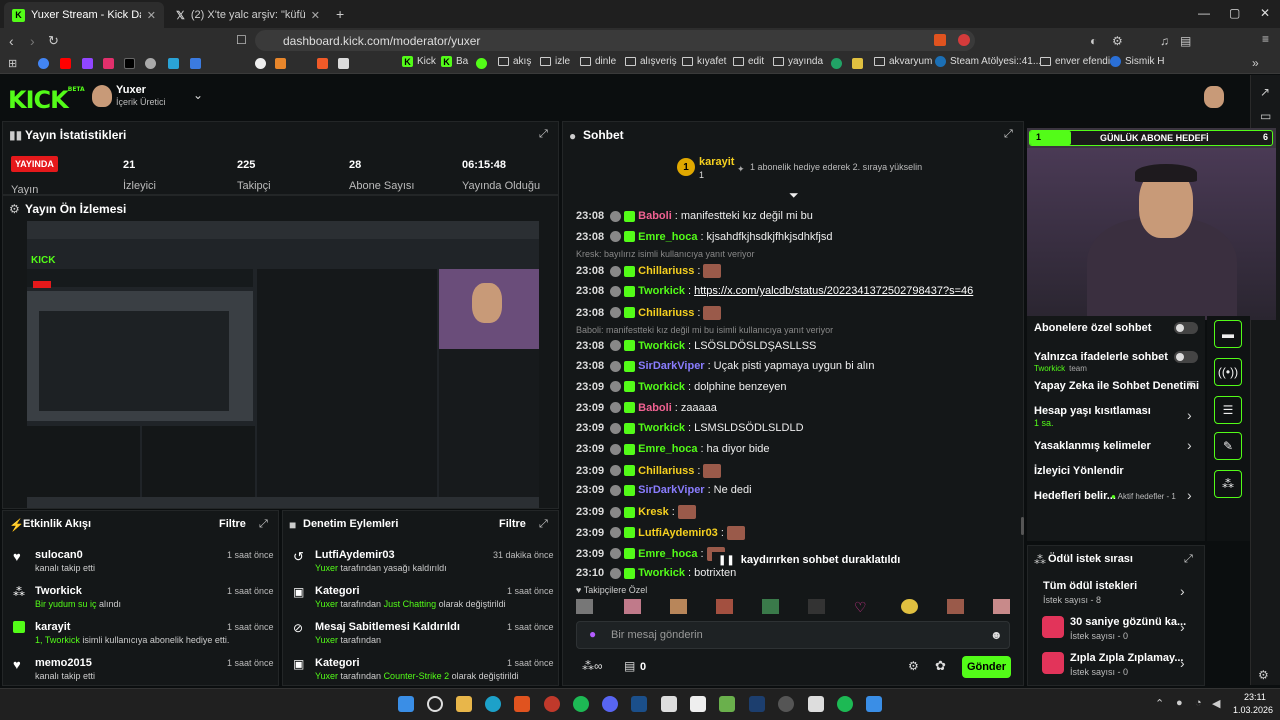 The height and width of the screenshot is (720, 1280). I want to click on minimize-icon: —, so click(1204, 13).